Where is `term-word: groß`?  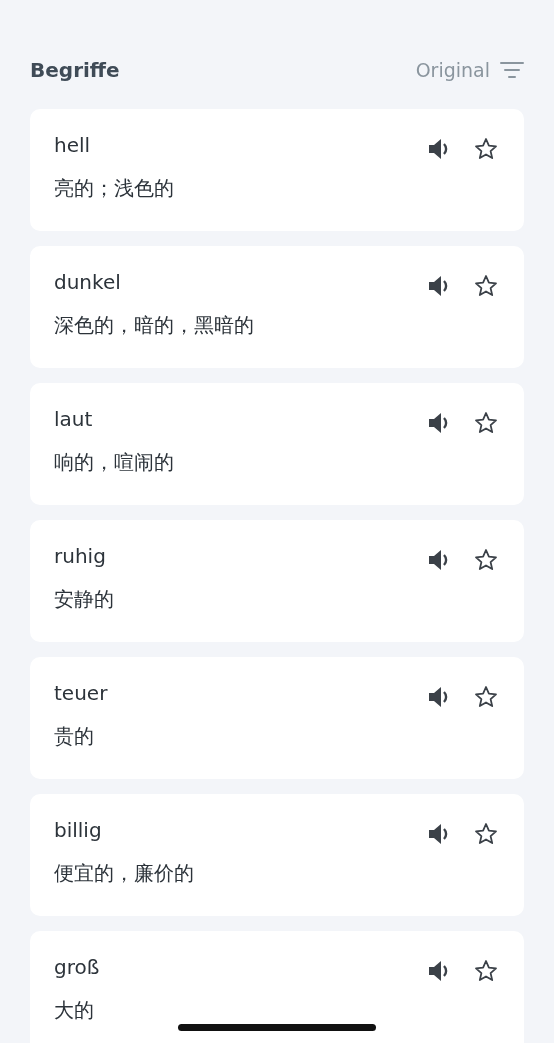 term-word: groß is located at coordinates (77, 967).